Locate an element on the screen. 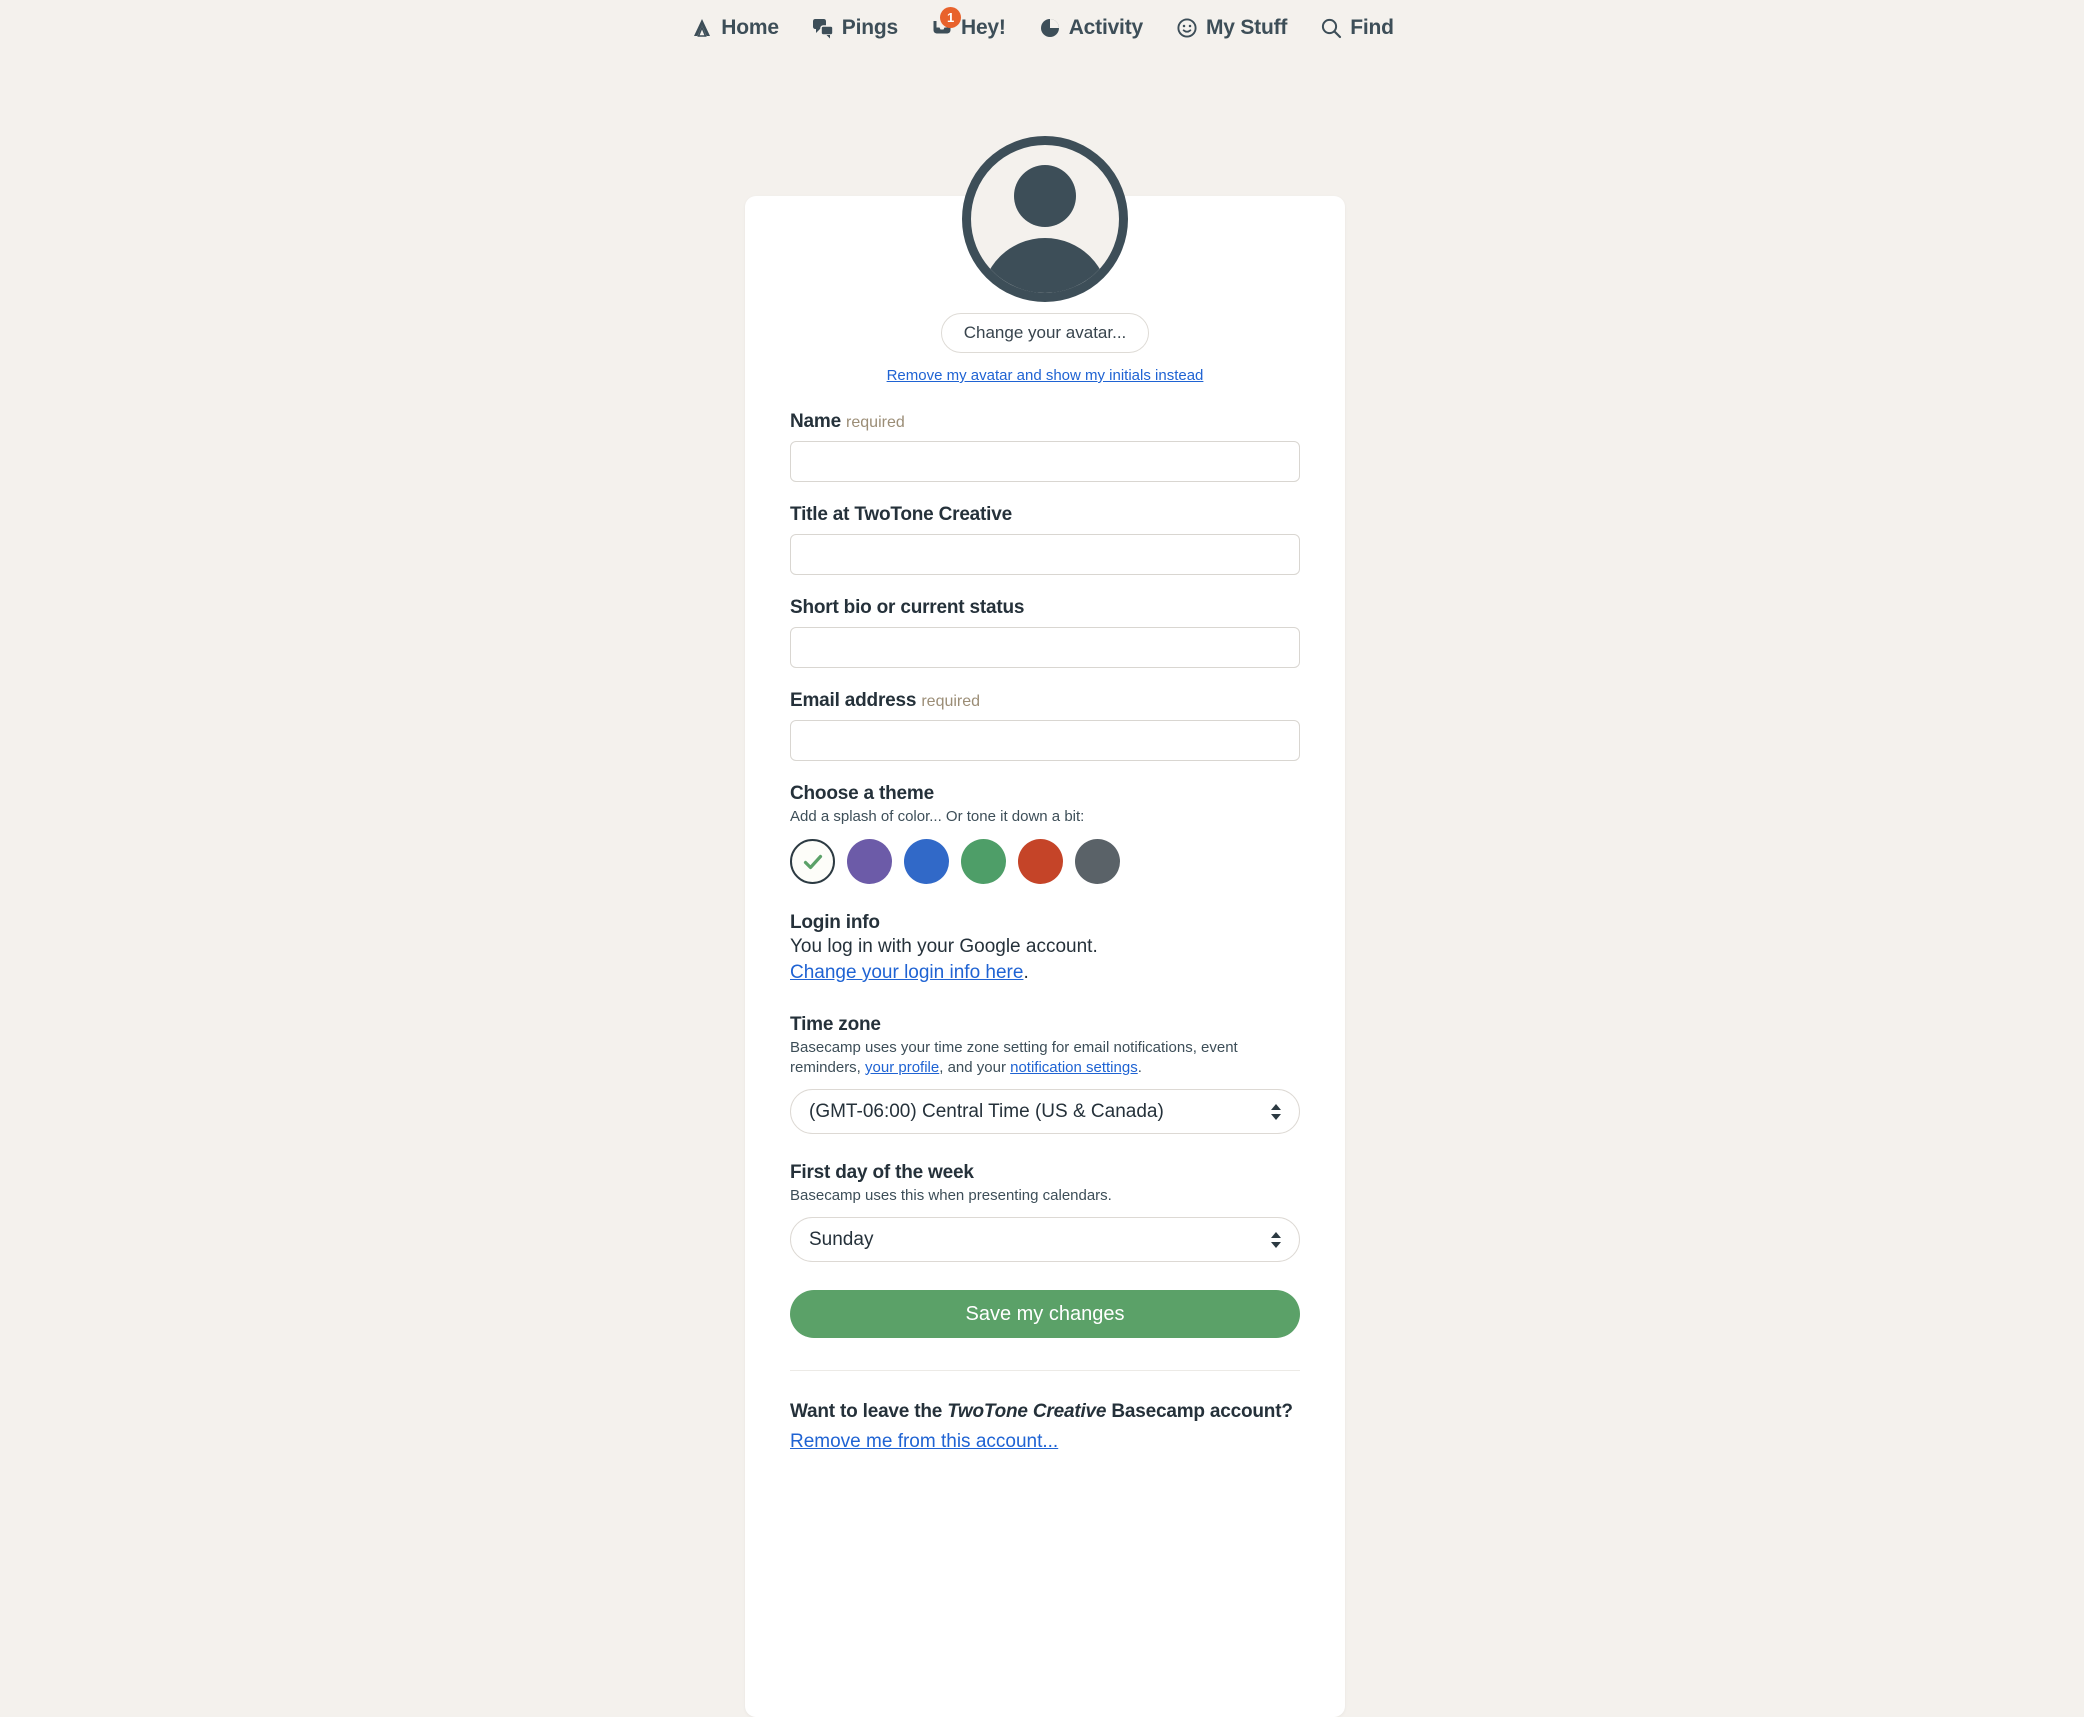 The height and width of the screenshot is (1717, 2084). email-required-tag: required is located at coordinates (951, 701).